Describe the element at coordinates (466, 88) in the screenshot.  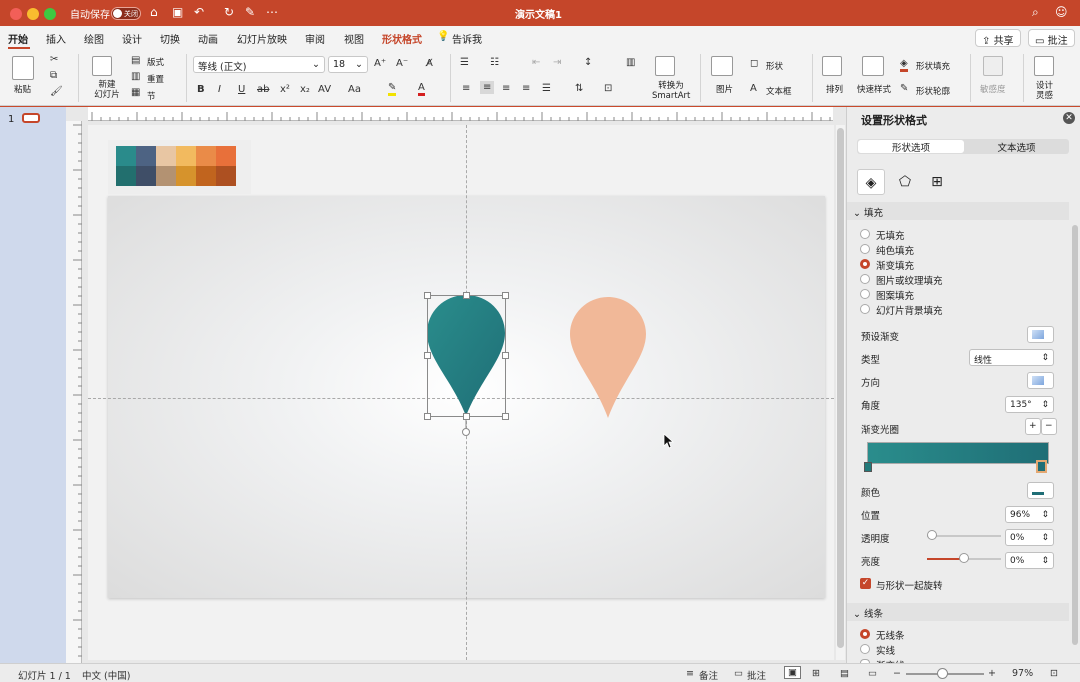
I see `align-left-icon: ≡` at that location.